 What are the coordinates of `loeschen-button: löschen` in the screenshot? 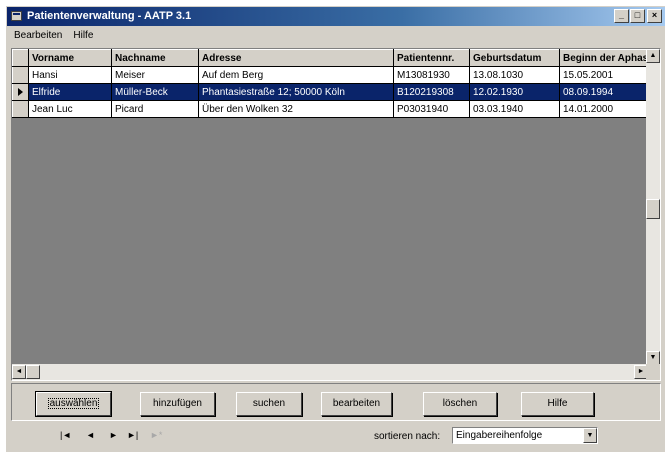 It's located at (460, 404).